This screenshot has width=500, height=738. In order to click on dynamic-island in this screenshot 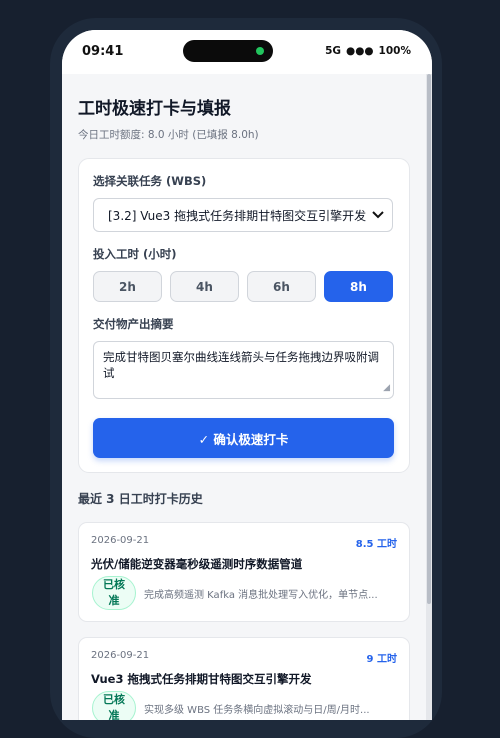, I will do `click(228, 51)`.